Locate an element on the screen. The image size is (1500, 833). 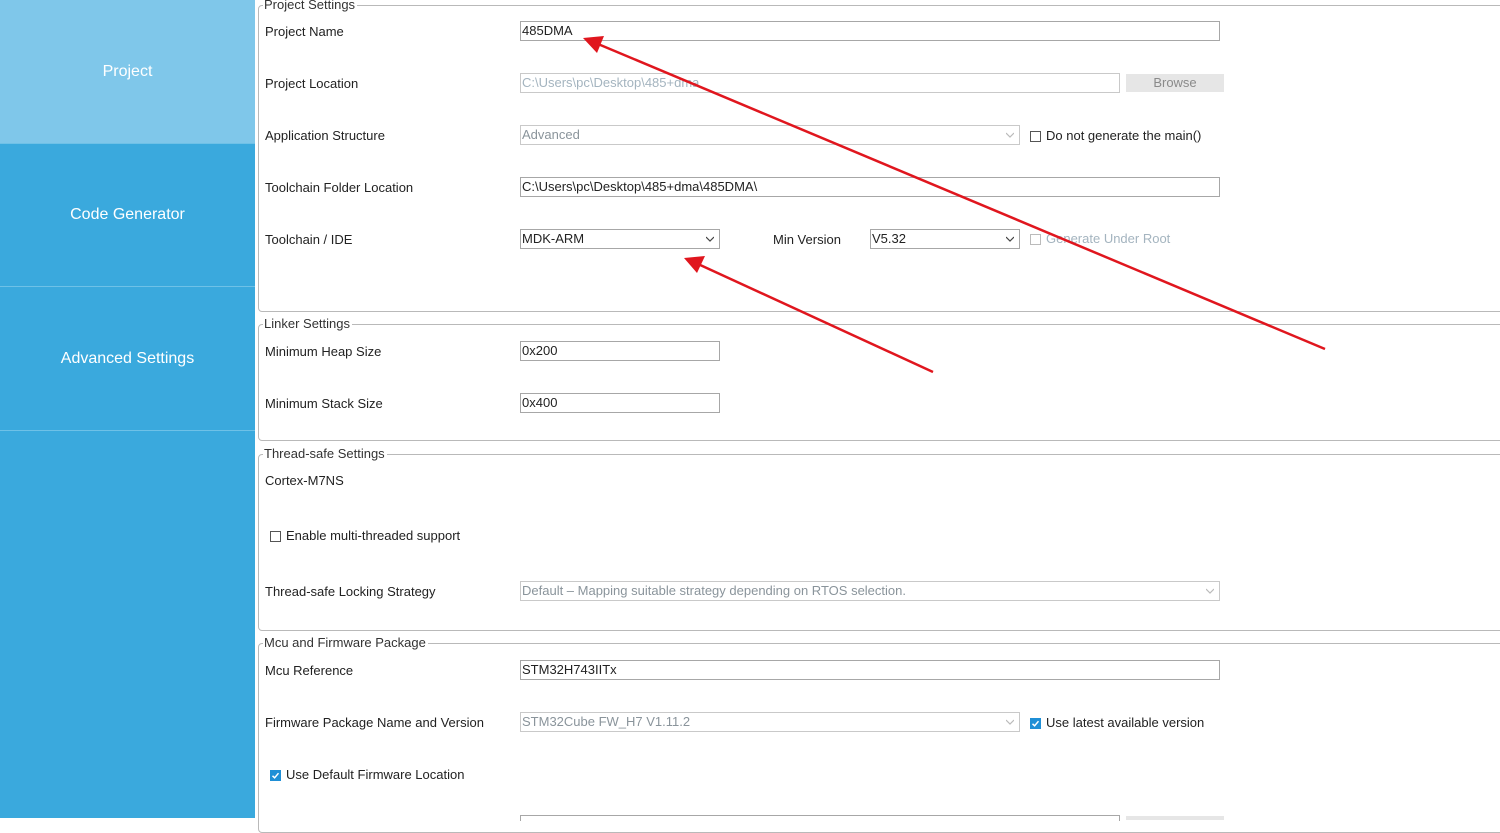
heap-size-label: Minimum Heap Size is located at coordinates (323, 351).